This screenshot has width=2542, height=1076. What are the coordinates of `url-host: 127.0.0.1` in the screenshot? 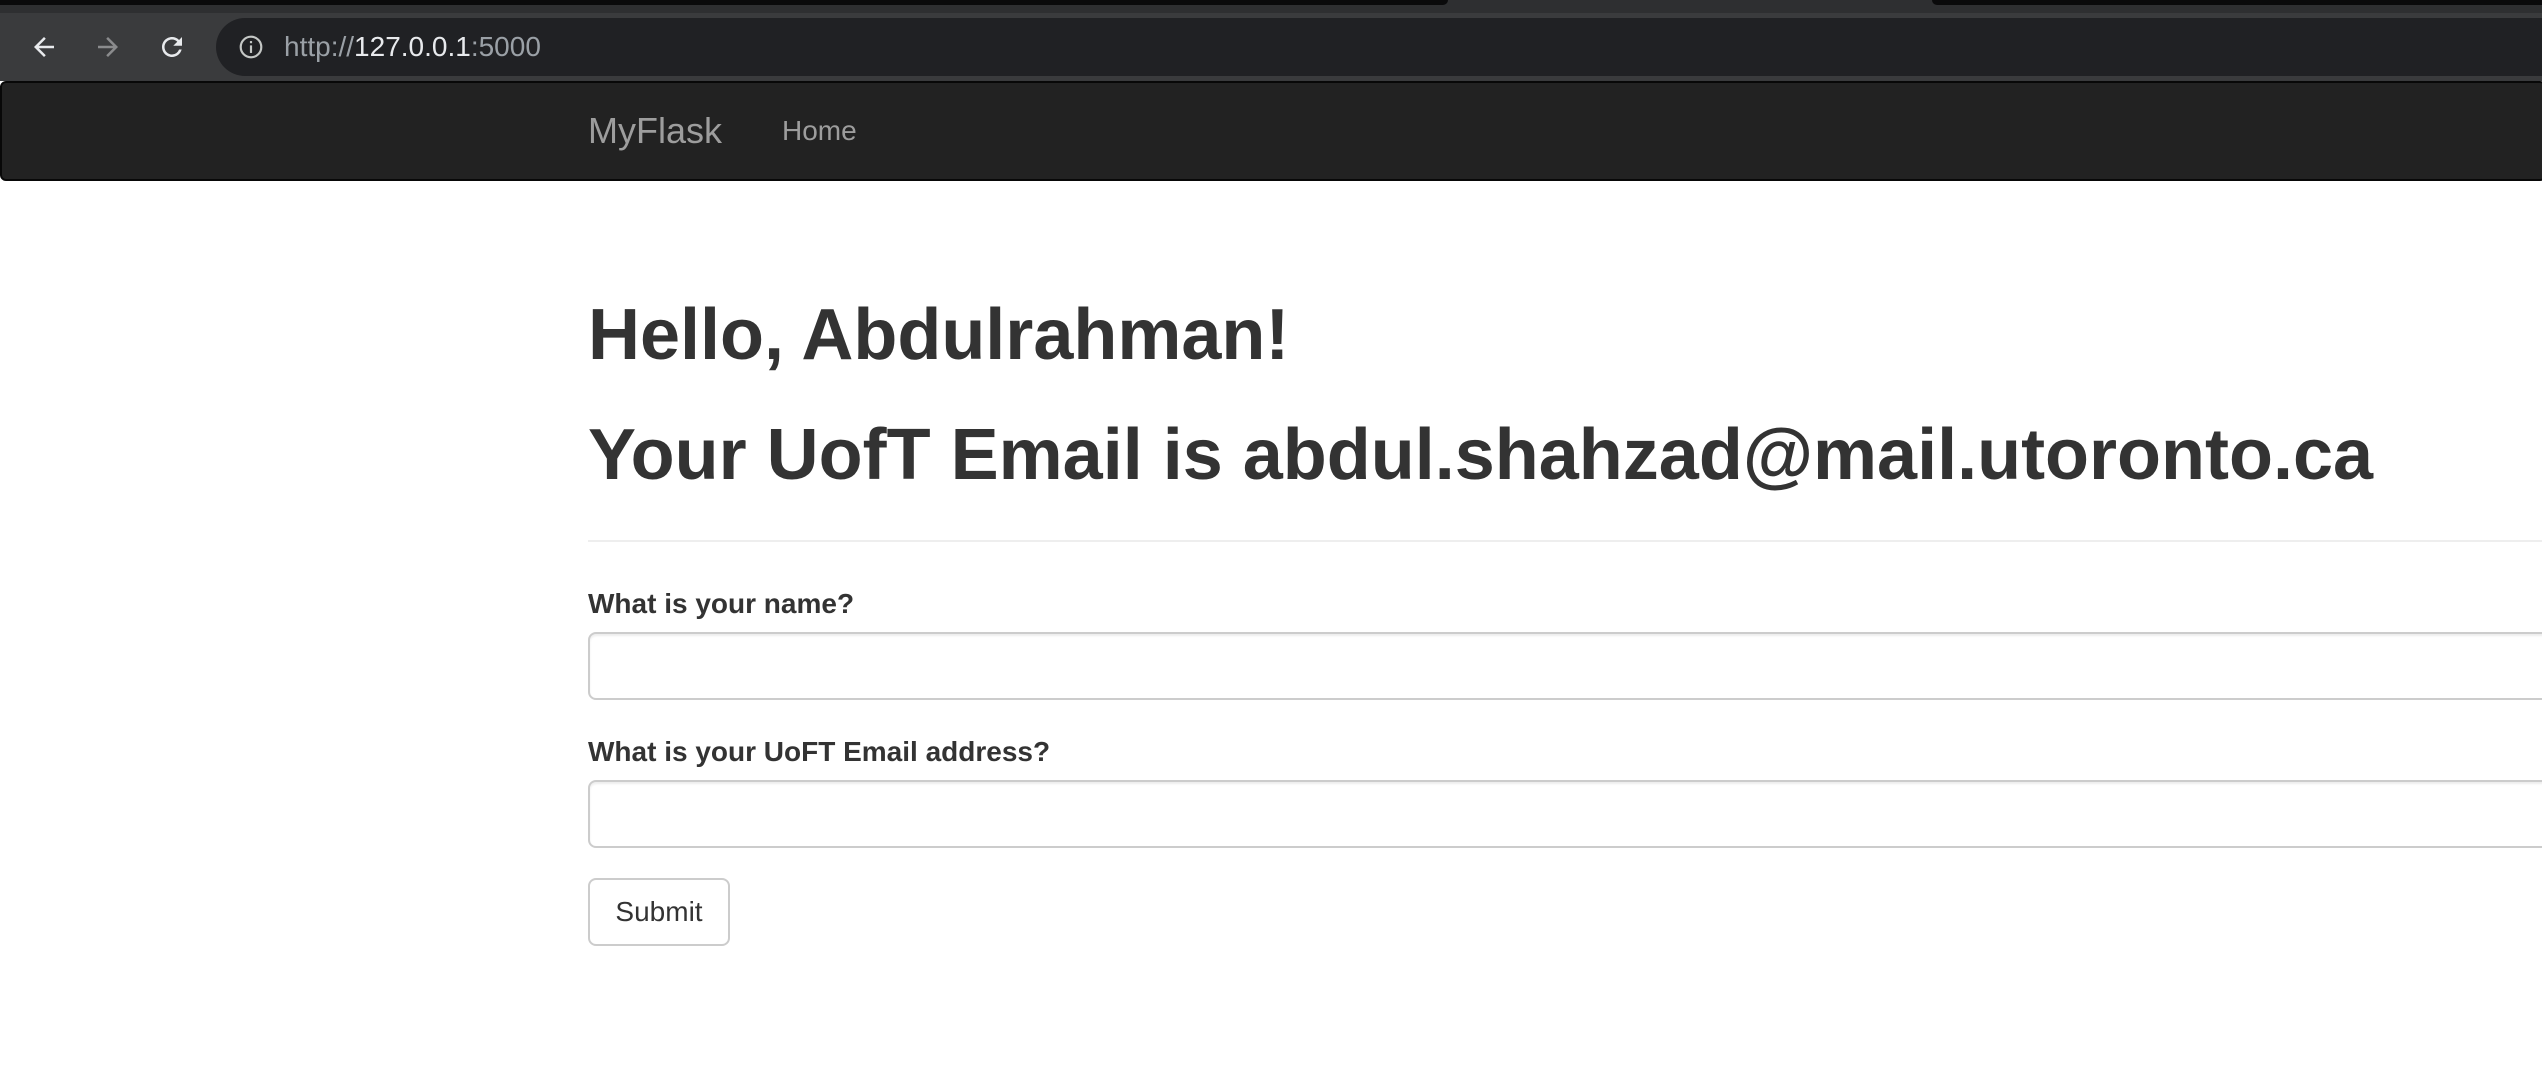 It's located at (412, 46).